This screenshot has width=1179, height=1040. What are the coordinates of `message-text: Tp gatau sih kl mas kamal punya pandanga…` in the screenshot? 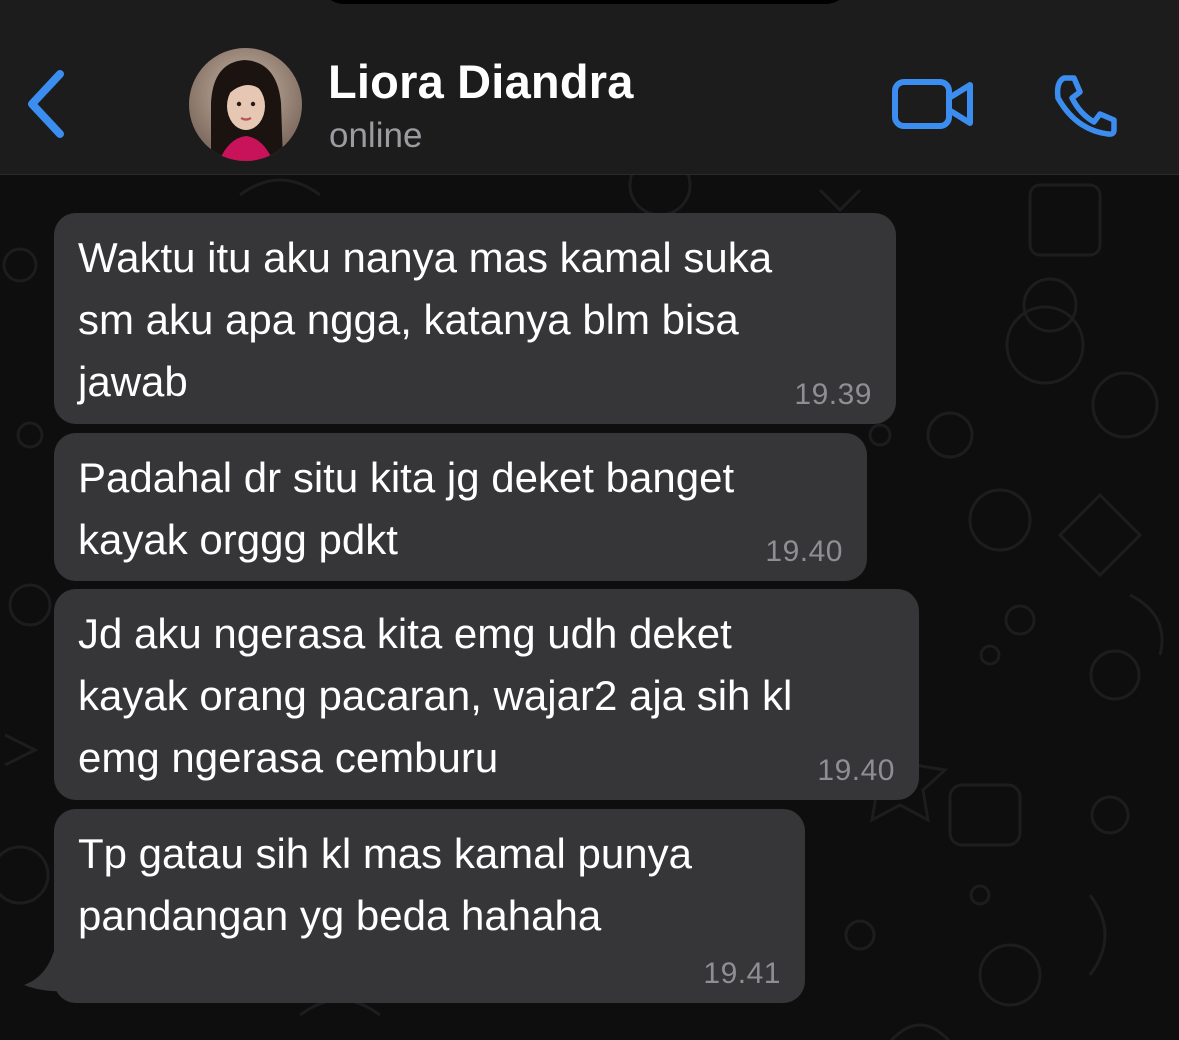 It's located at (385, 884).